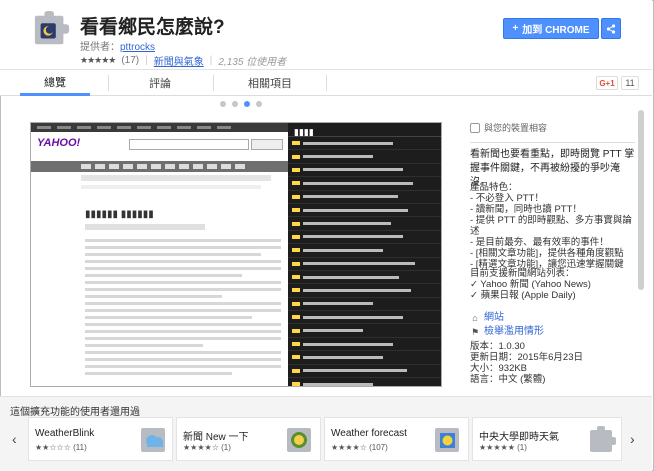  I want to click on related-card: Weather forecast ★★★★☆ (107), so click(396, 439).